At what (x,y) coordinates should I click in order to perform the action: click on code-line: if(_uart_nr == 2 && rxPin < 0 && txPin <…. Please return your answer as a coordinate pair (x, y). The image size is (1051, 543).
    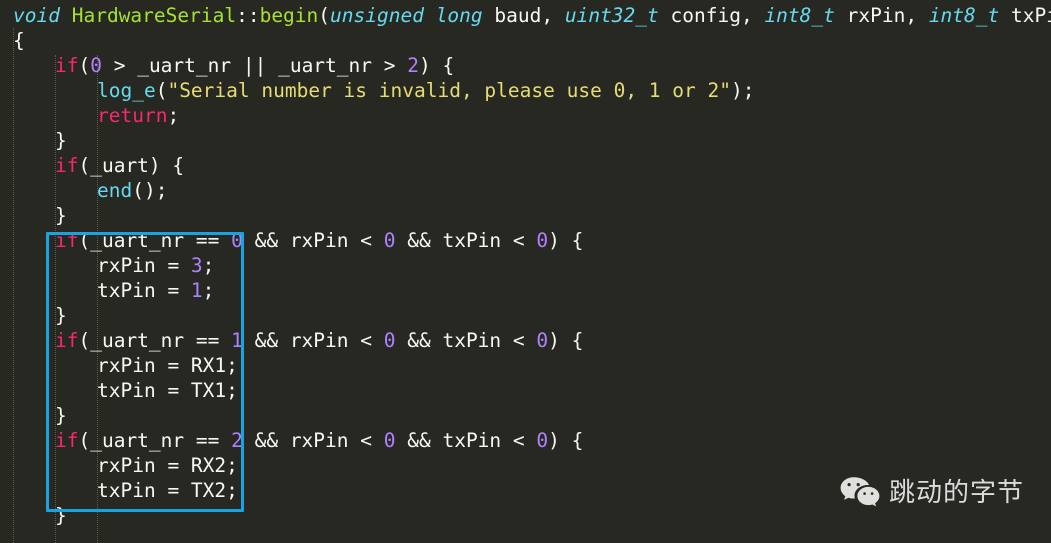
    Looking at the image, I should click on (525, 440).